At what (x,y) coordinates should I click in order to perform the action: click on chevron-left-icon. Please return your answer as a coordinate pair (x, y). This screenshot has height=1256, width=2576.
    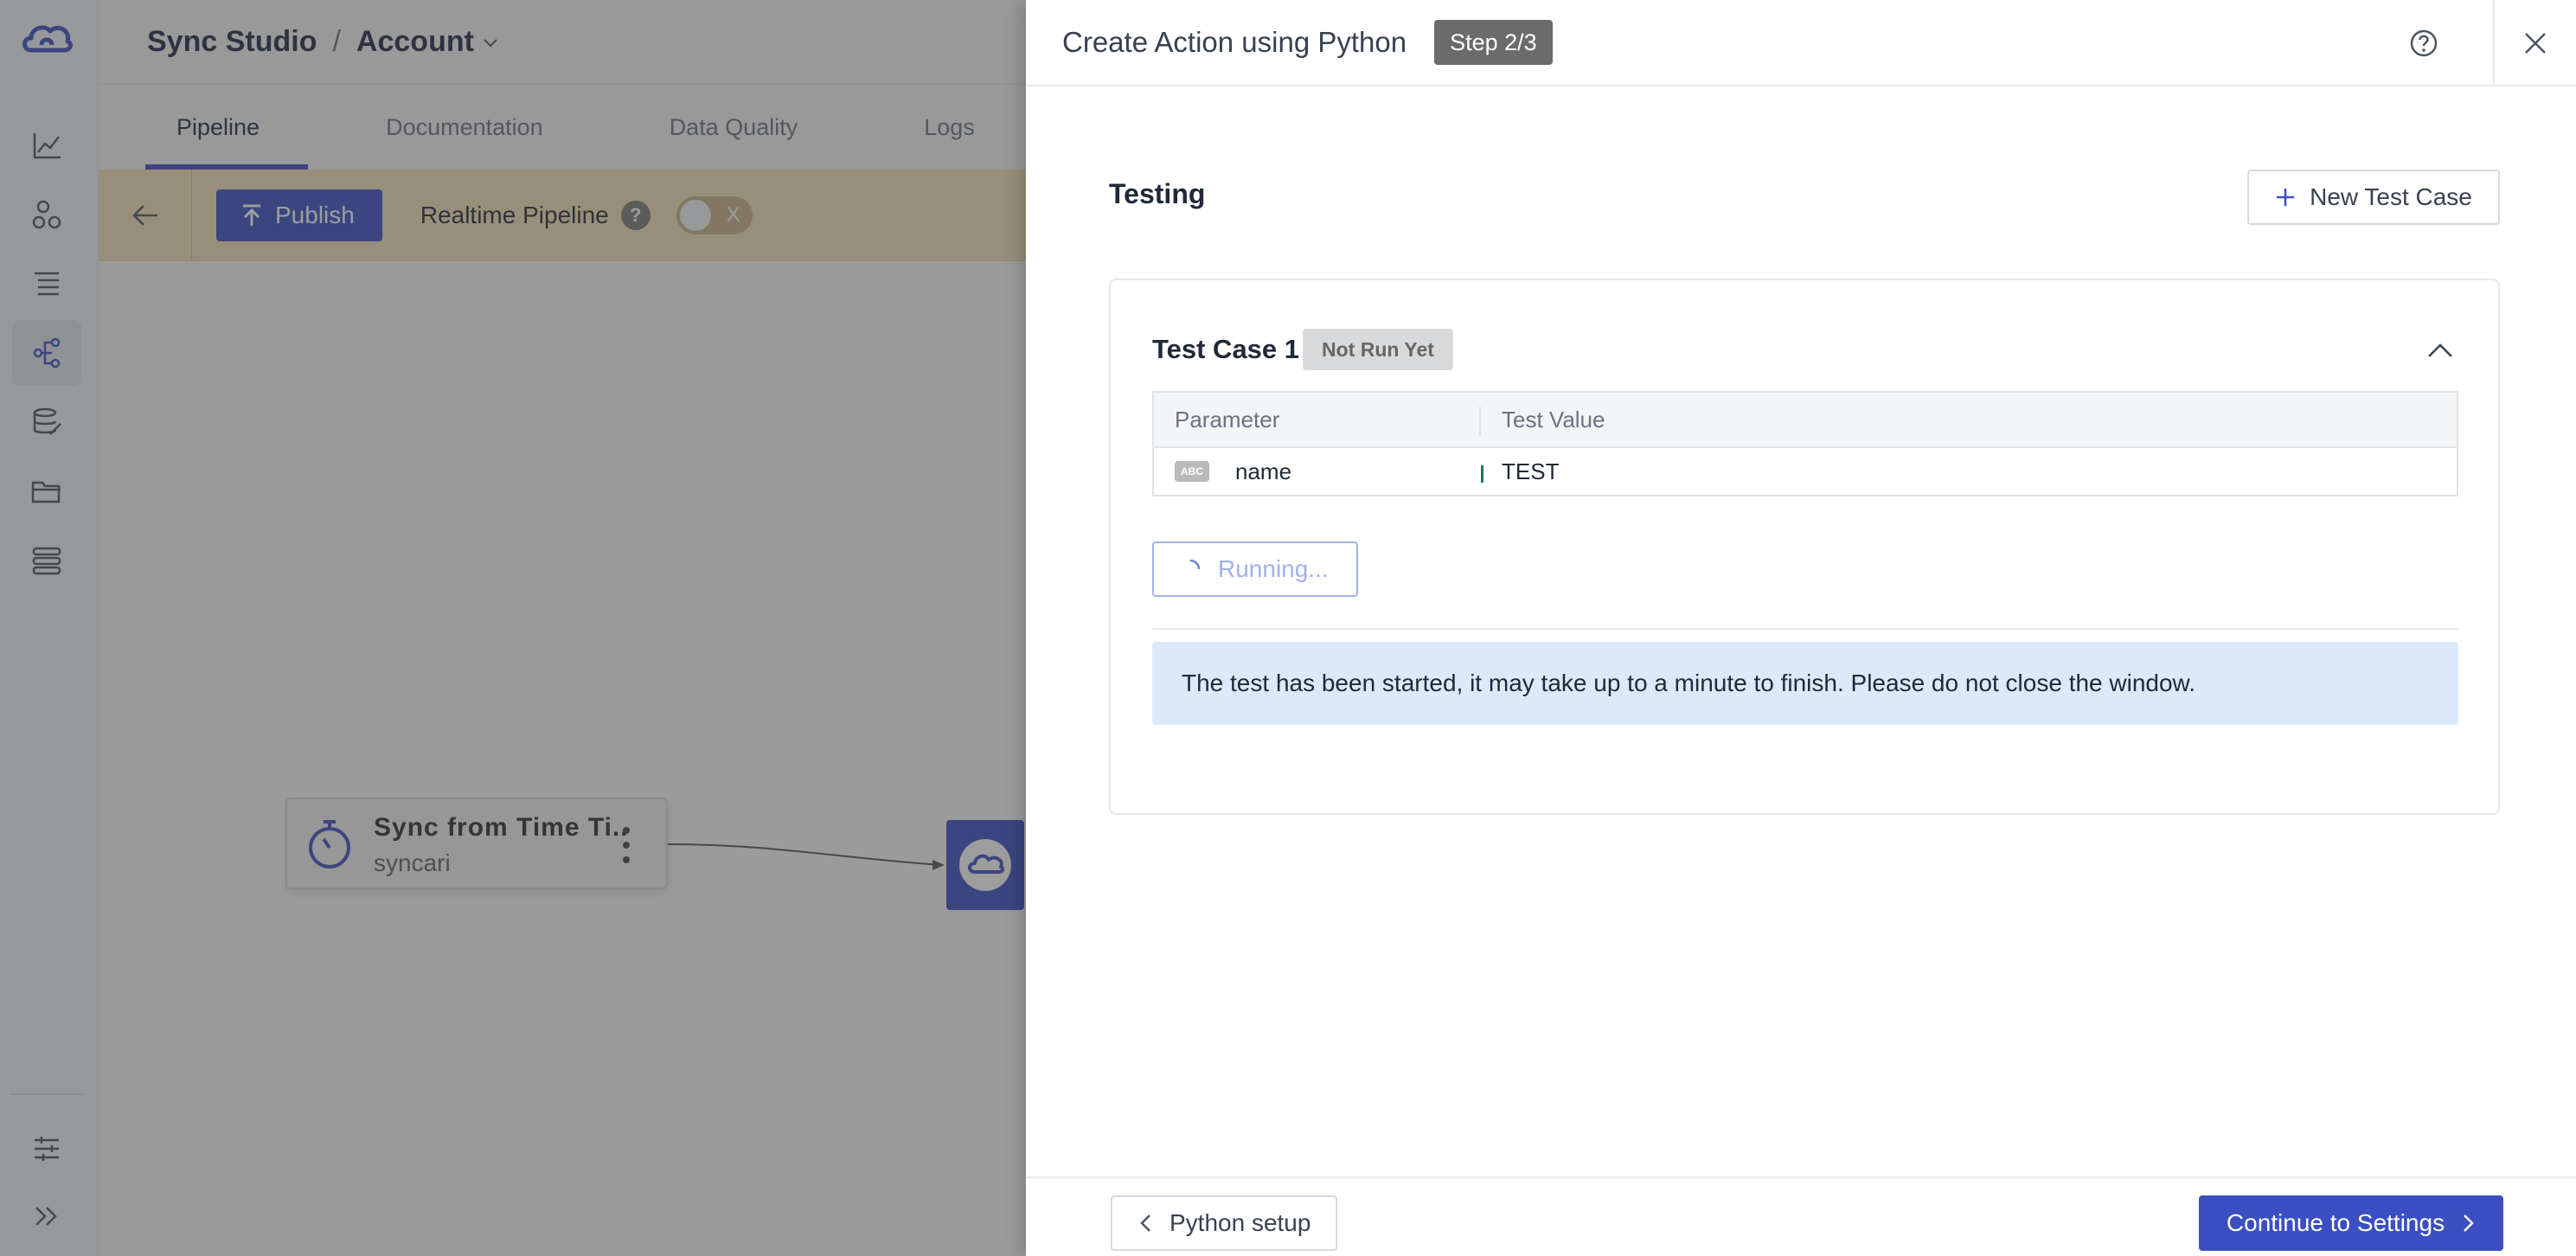
    Looking at the image, I should click on (1145, 1223).